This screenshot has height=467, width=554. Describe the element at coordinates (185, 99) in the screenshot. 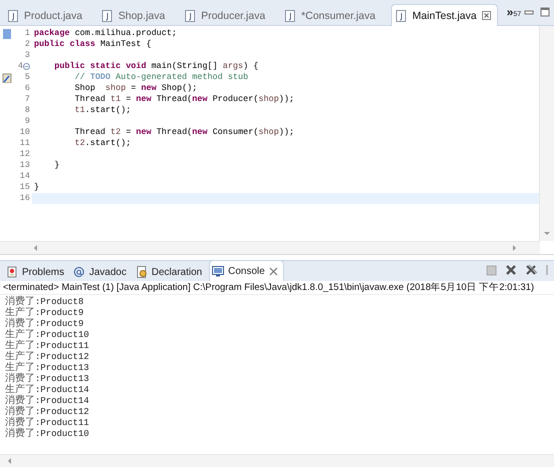

I see `code-line: Thread t1 = new Thread(new Producer(shop));` at that location.